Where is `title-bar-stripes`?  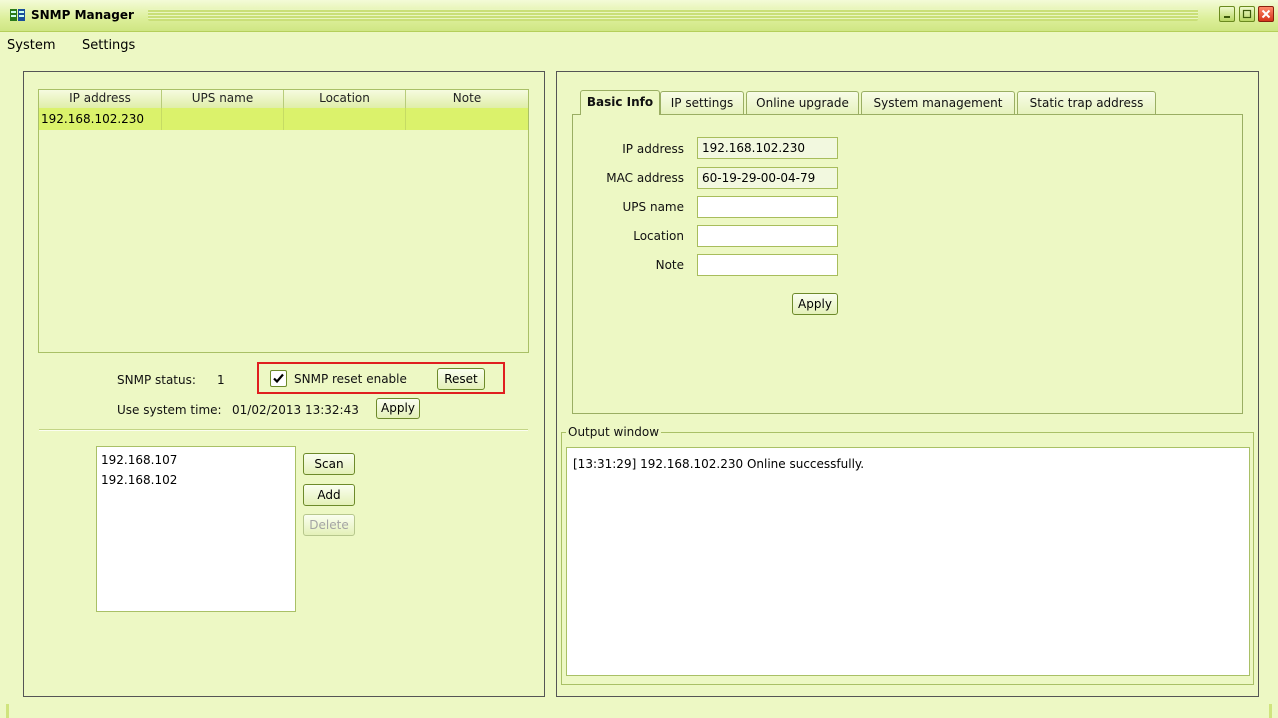
title-bar-stripes is located at coordinates (673, 15).